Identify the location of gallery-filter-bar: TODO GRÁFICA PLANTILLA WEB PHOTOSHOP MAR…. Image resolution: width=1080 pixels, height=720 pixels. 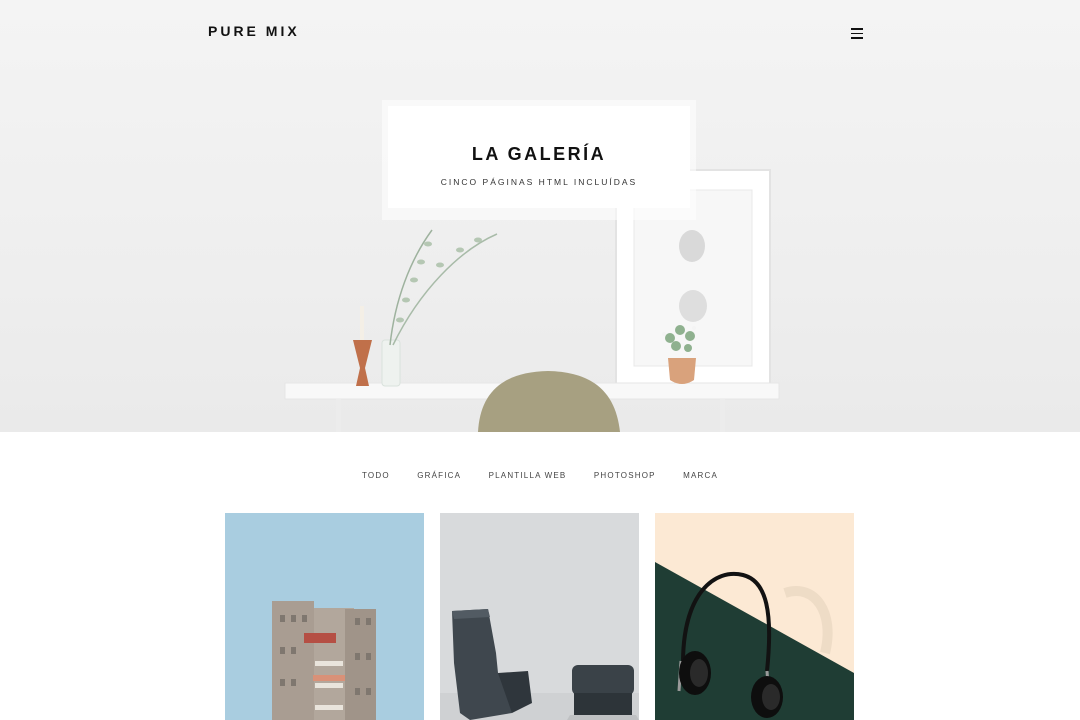
(540, 475).